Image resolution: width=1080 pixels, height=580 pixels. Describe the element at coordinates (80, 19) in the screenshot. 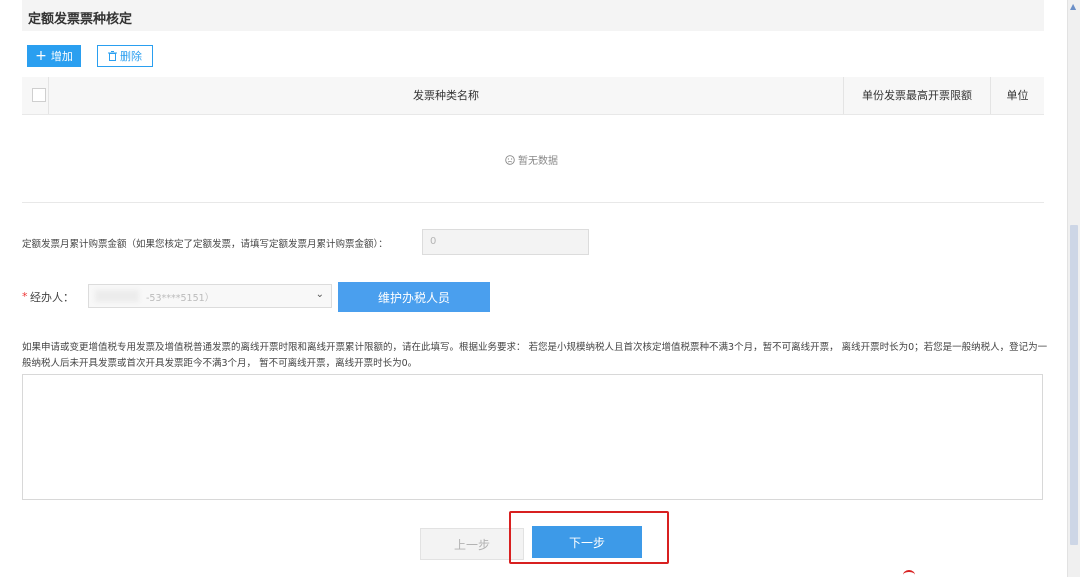

I see `section-title: 定额发票票种核定` at that location.